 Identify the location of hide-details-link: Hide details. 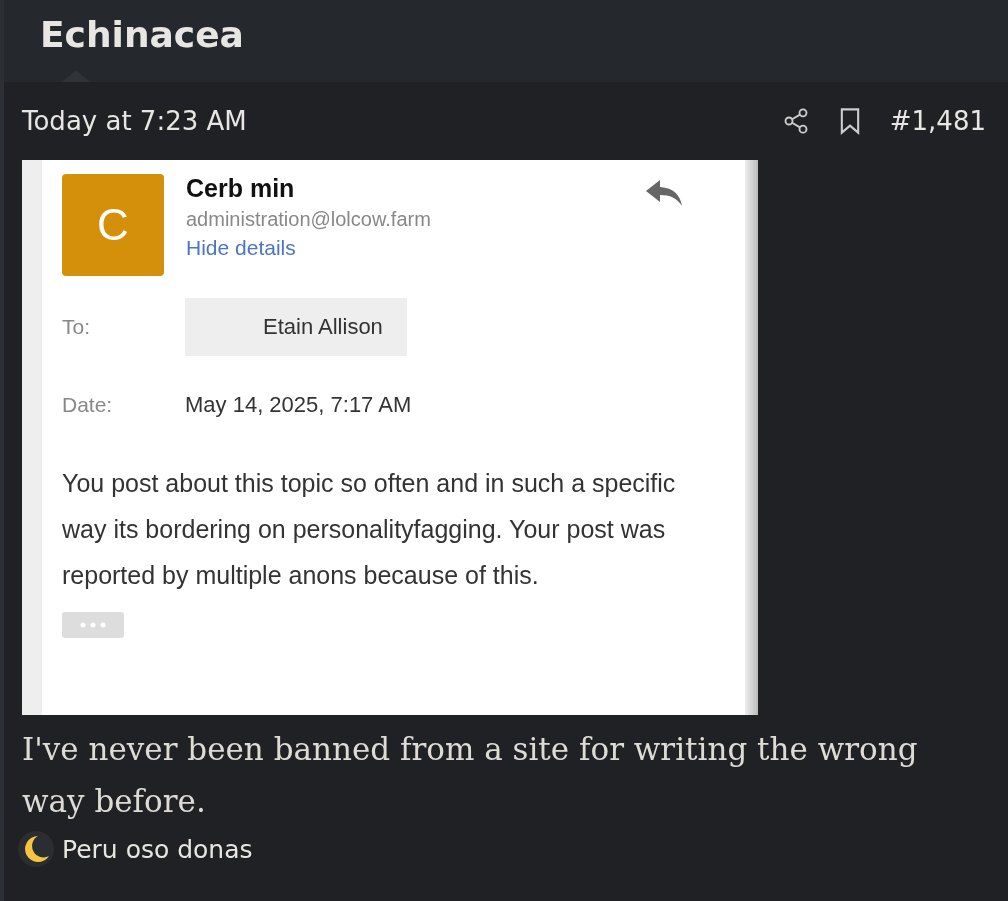
(404, 248).